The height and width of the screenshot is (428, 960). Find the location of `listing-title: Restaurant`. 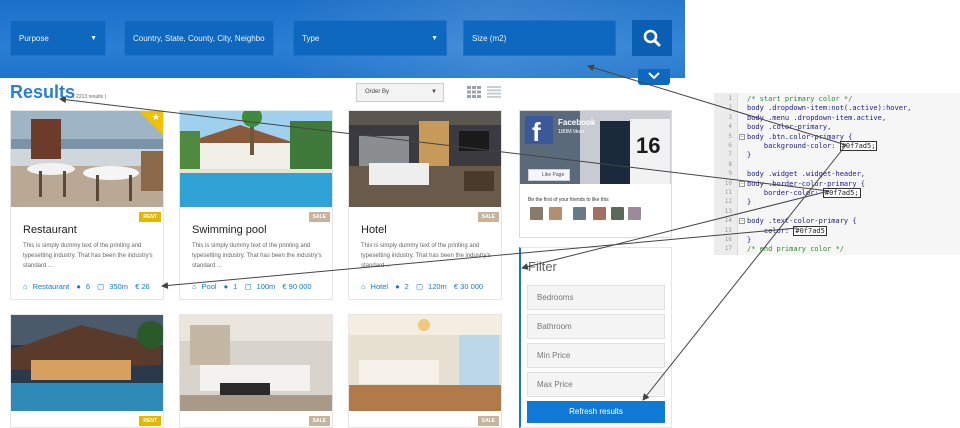

listing-title: Restaurant is located at coordinates (50, 230).